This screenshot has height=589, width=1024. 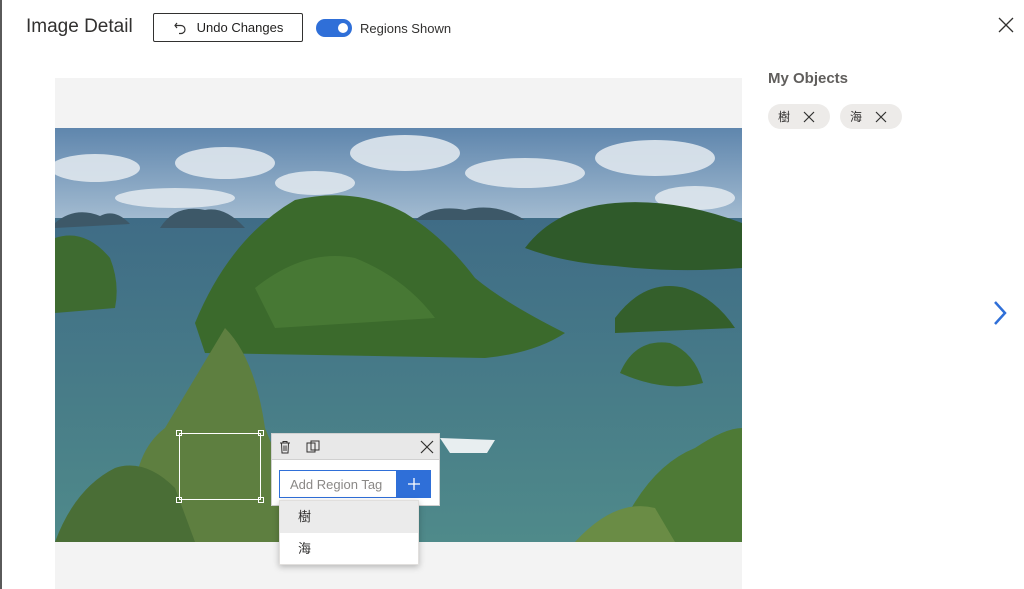 I want to click on delete-region-button, so click(x=285, y=447).